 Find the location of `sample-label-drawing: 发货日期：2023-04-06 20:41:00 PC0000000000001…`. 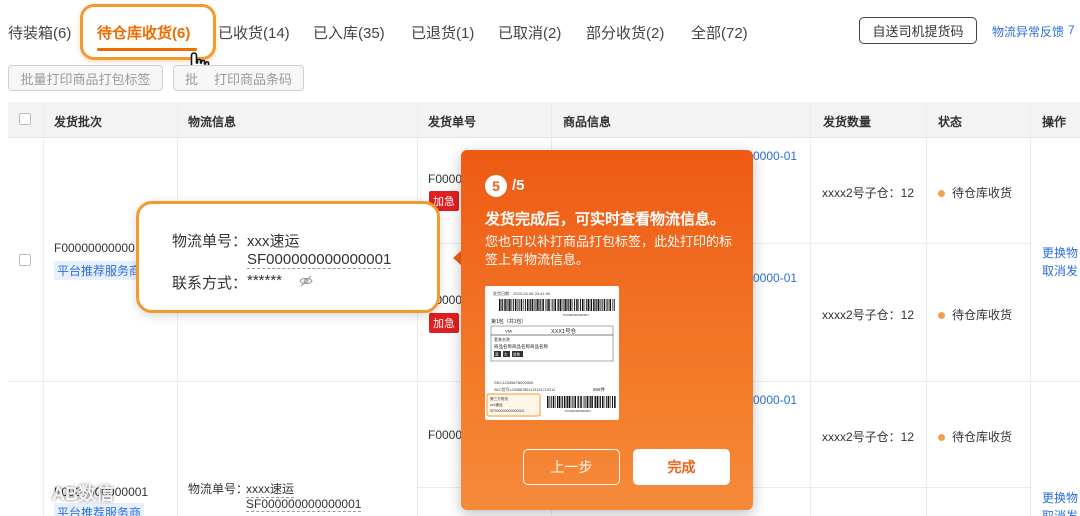

sample-label-drawing: 发货日期：2023-04-06 20:41:00 PC0000000000001… is located at coordinates (551, 353).